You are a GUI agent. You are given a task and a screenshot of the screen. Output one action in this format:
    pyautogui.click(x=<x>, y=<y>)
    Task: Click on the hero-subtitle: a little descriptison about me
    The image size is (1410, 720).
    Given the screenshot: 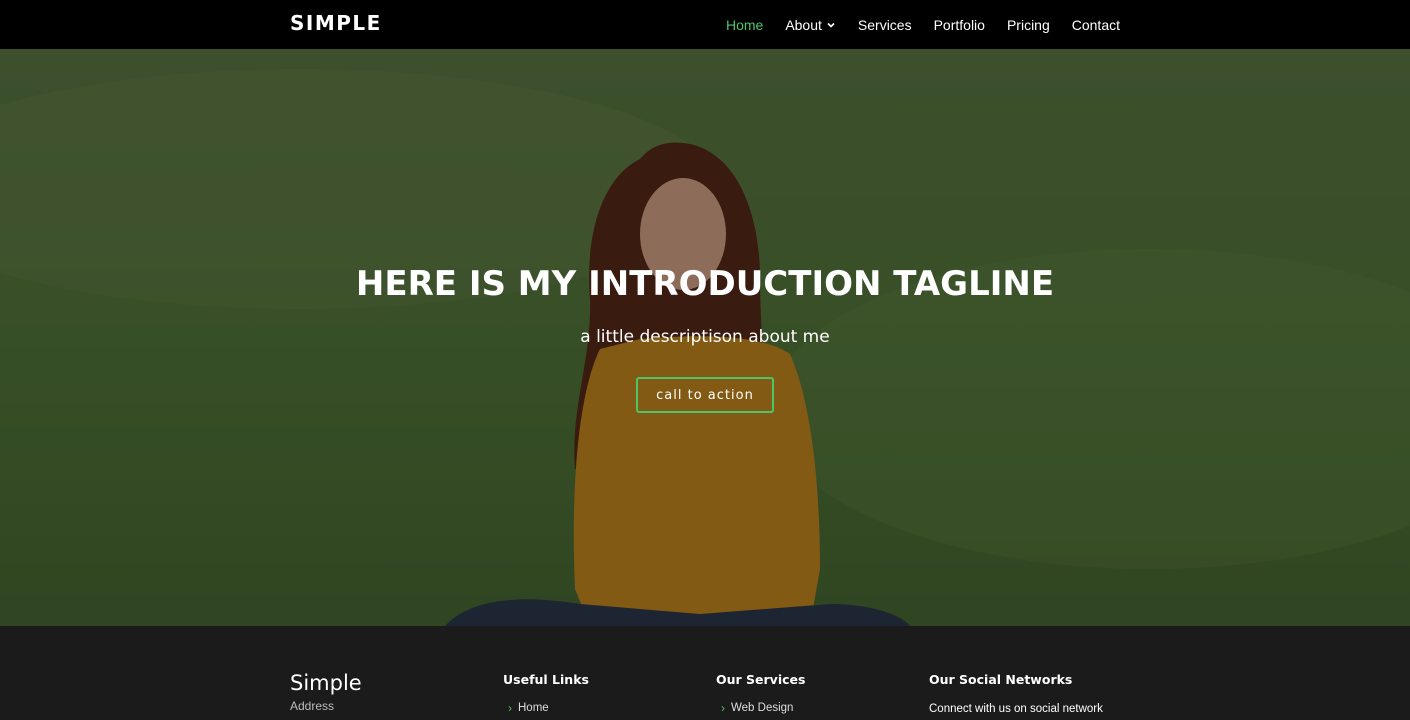 What is the action you would take?
    pyautogui.click(x=705, y=337)
    